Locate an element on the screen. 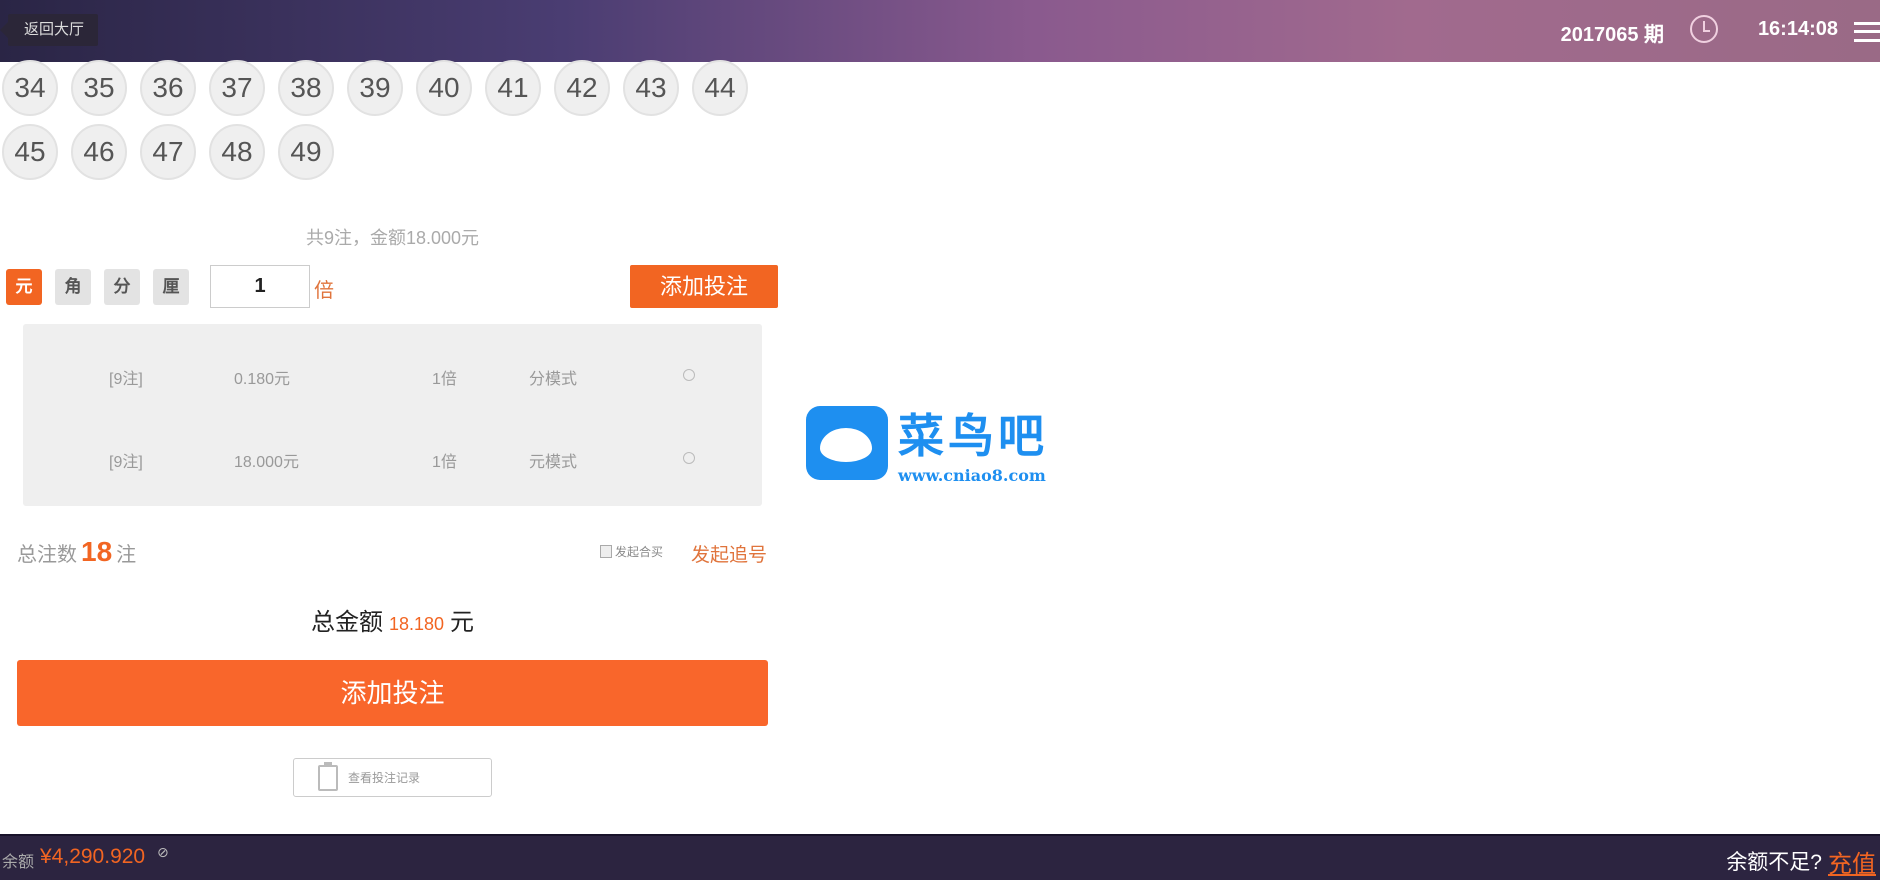  number-ball: 46 is located at coordinates (99, 152).